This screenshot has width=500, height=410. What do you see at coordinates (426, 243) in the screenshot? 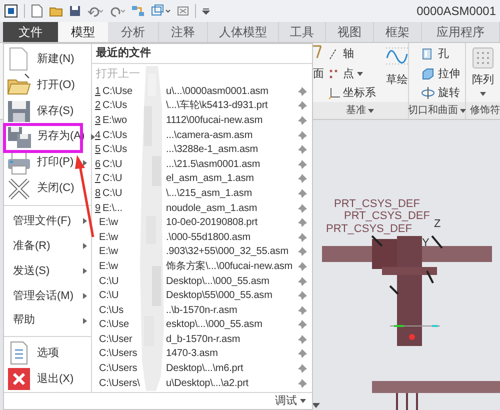
I see `model-label: Y` at bounding box center [426, 243].